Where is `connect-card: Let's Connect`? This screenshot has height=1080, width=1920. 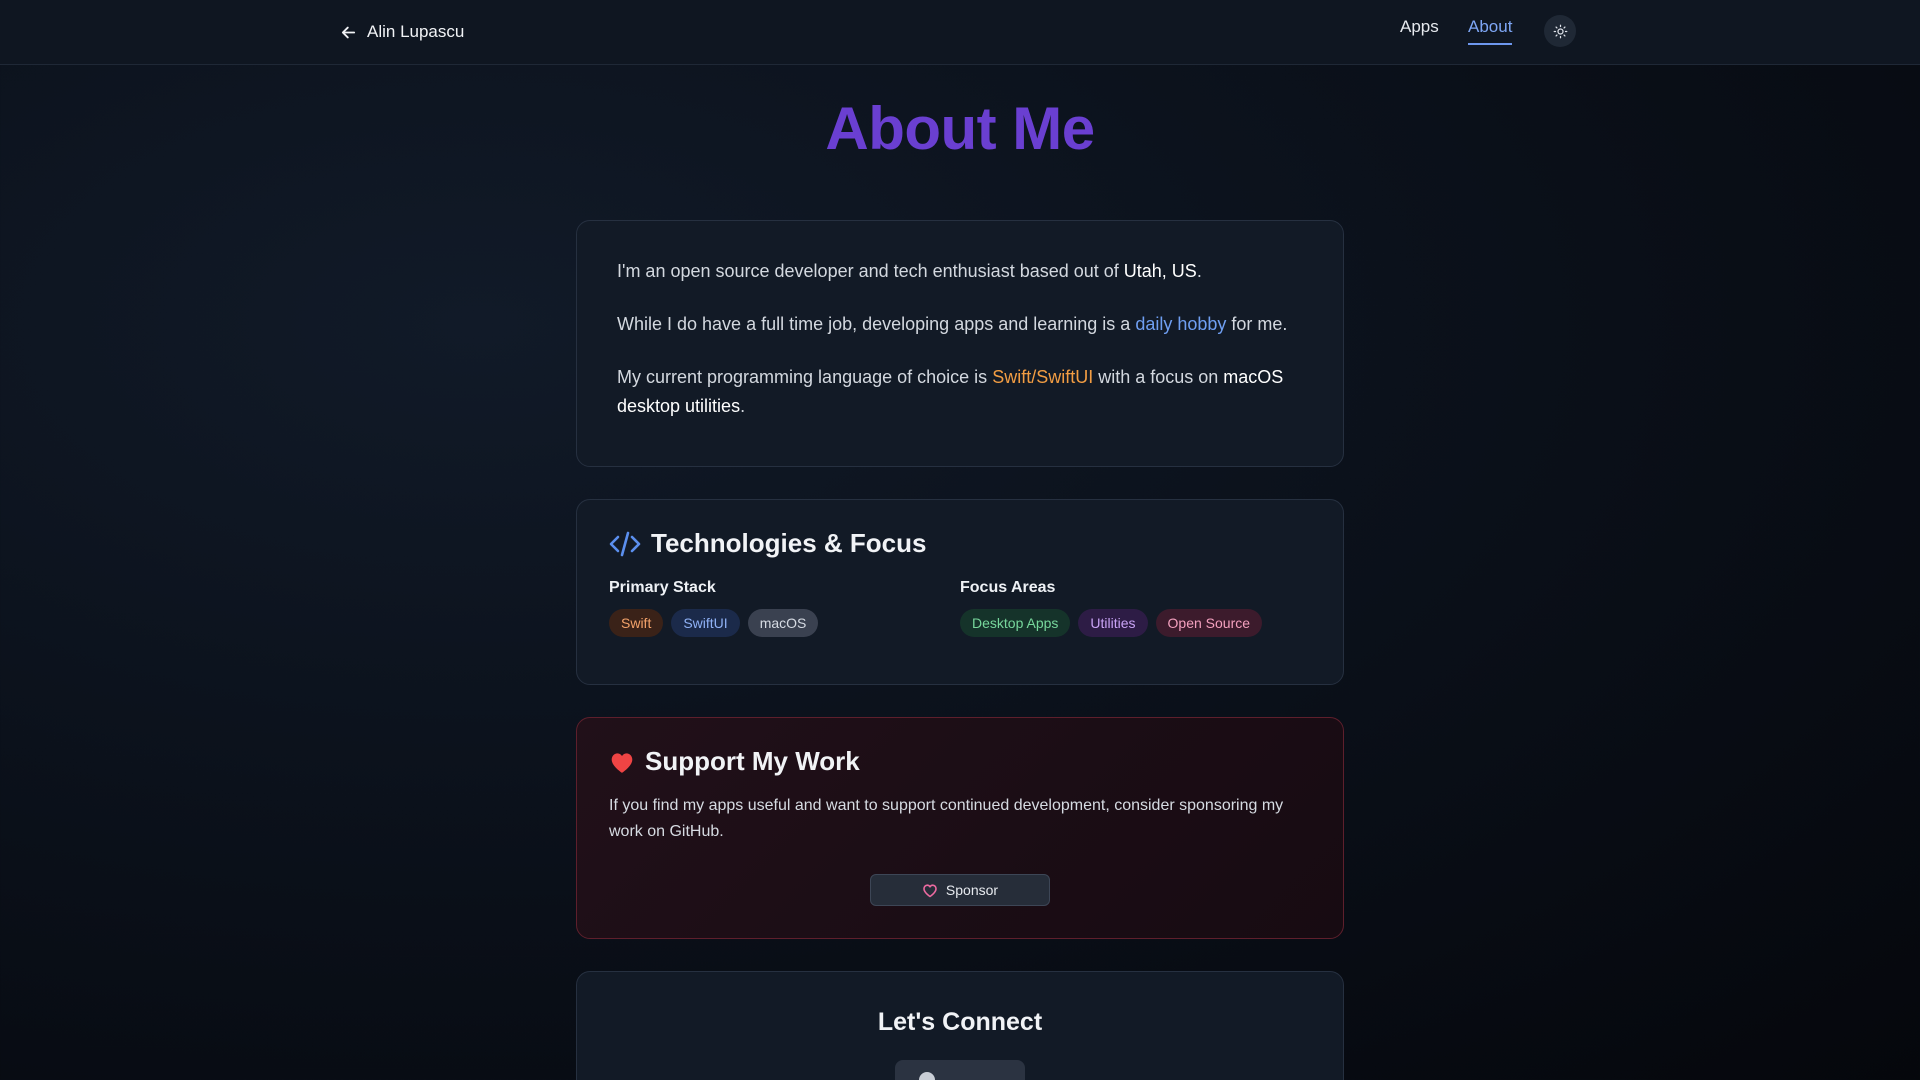 connect-card: Let's Connect is located at coordinates (960, 1025).